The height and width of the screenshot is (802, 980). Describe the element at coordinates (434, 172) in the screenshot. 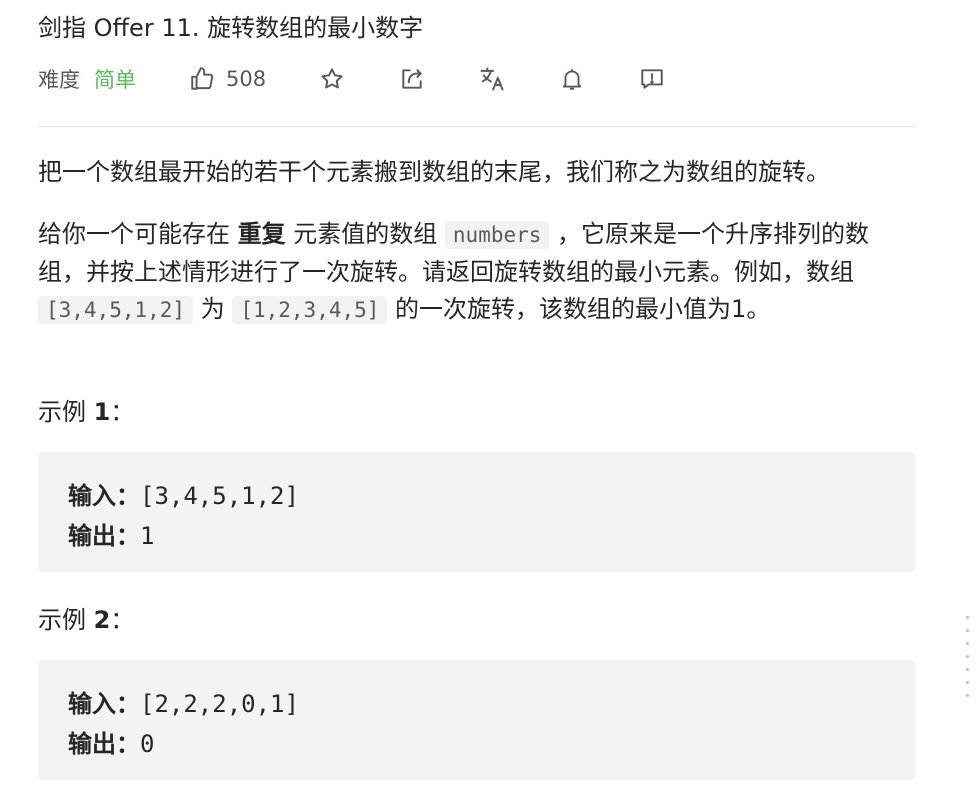

I see `description-paragraph-1: 把一个数组最开始的若干个元素搬到数组的末尾，我们称之为数组的旋转。` at that location.